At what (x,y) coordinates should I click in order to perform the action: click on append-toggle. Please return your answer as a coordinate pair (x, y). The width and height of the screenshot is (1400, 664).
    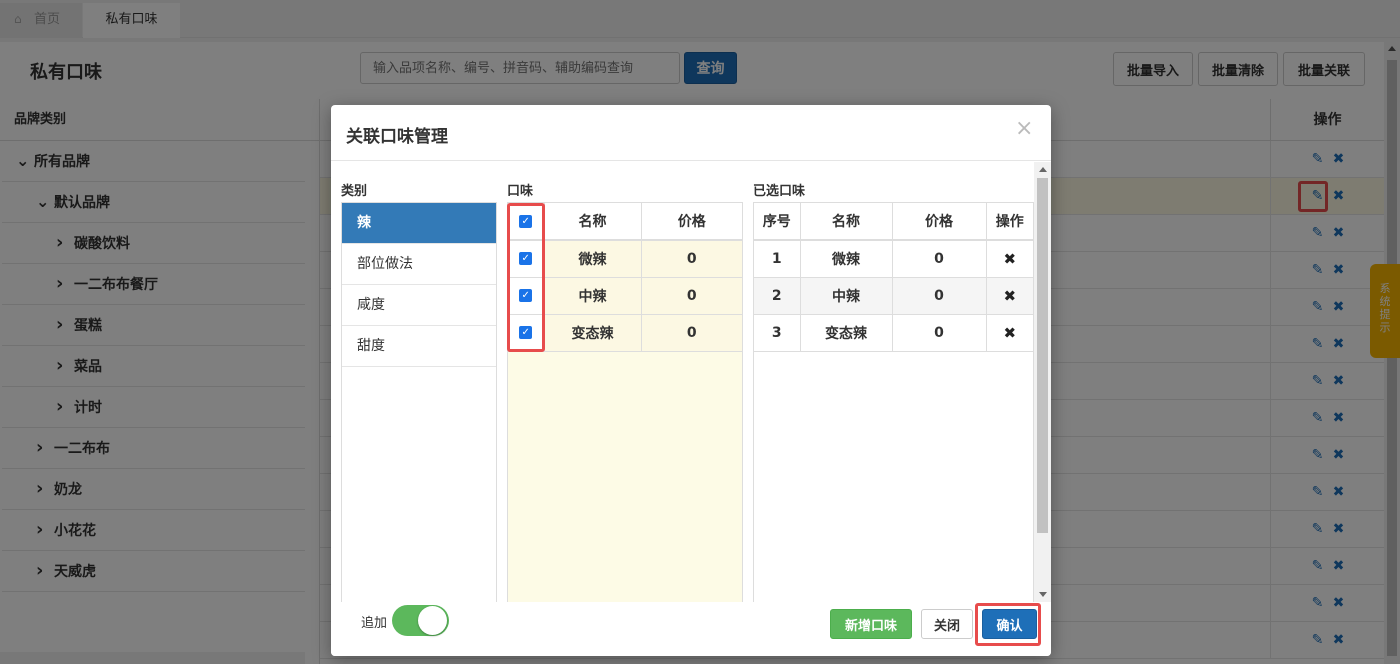
    Looking at the image, I should click on (420, 620).